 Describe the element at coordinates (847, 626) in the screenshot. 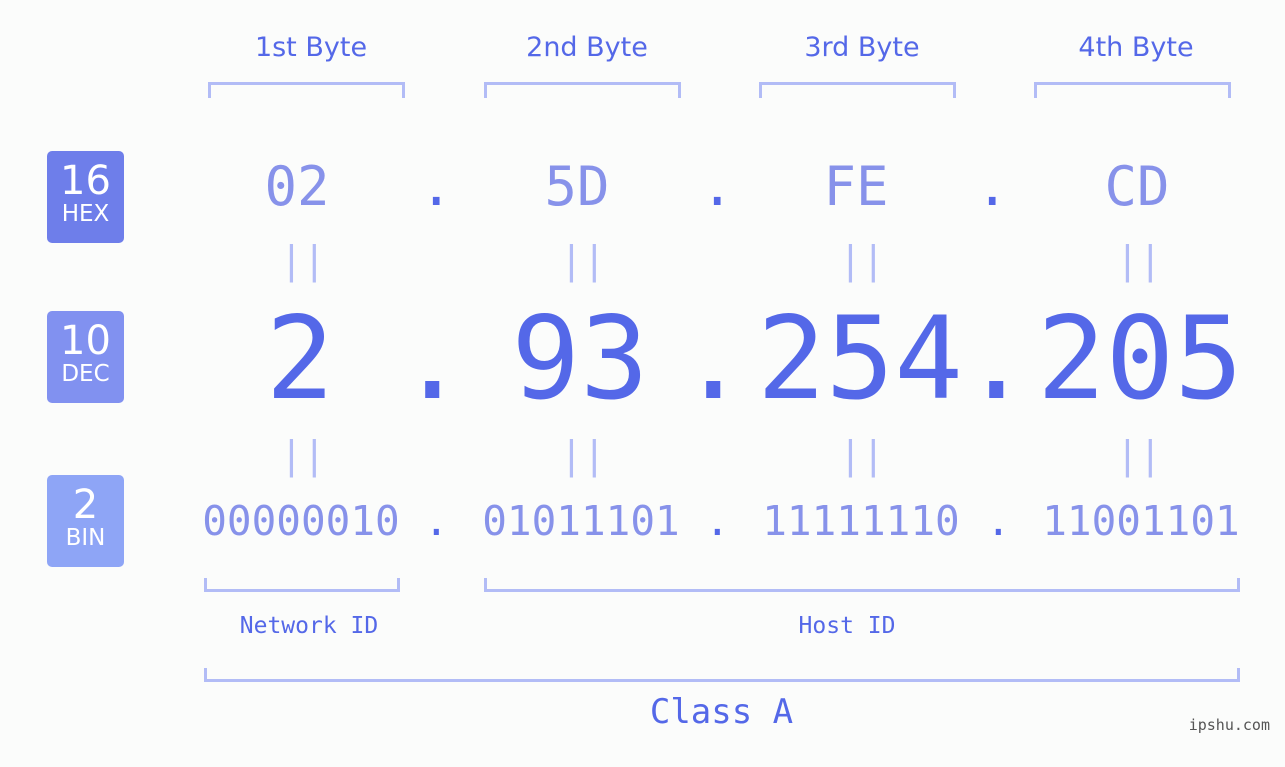

I see `host-id-label: Host ID` at that location.